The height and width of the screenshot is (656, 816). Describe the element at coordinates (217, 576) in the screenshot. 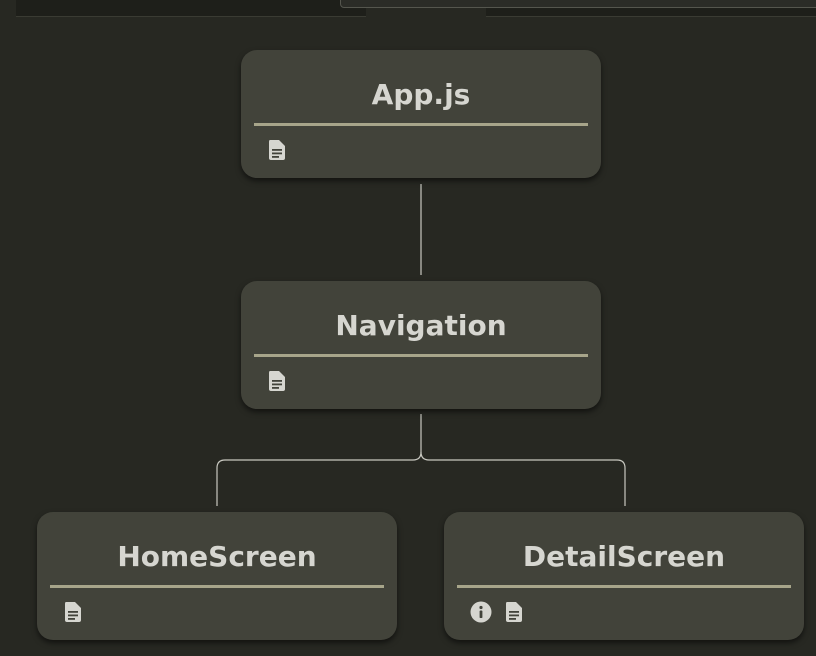

I see `node-homescreen: HomeScreen` at that location.